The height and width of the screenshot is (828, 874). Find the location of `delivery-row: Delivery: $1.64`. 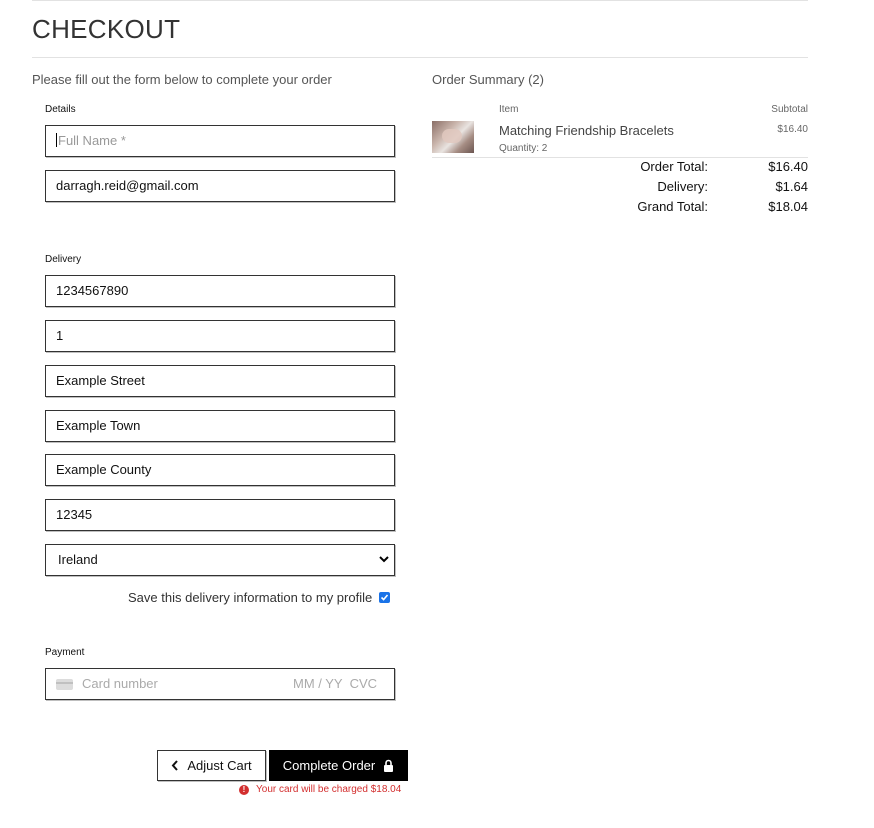

delivery-row: Delivery: $1.64 is located at coordinates (620, 188).